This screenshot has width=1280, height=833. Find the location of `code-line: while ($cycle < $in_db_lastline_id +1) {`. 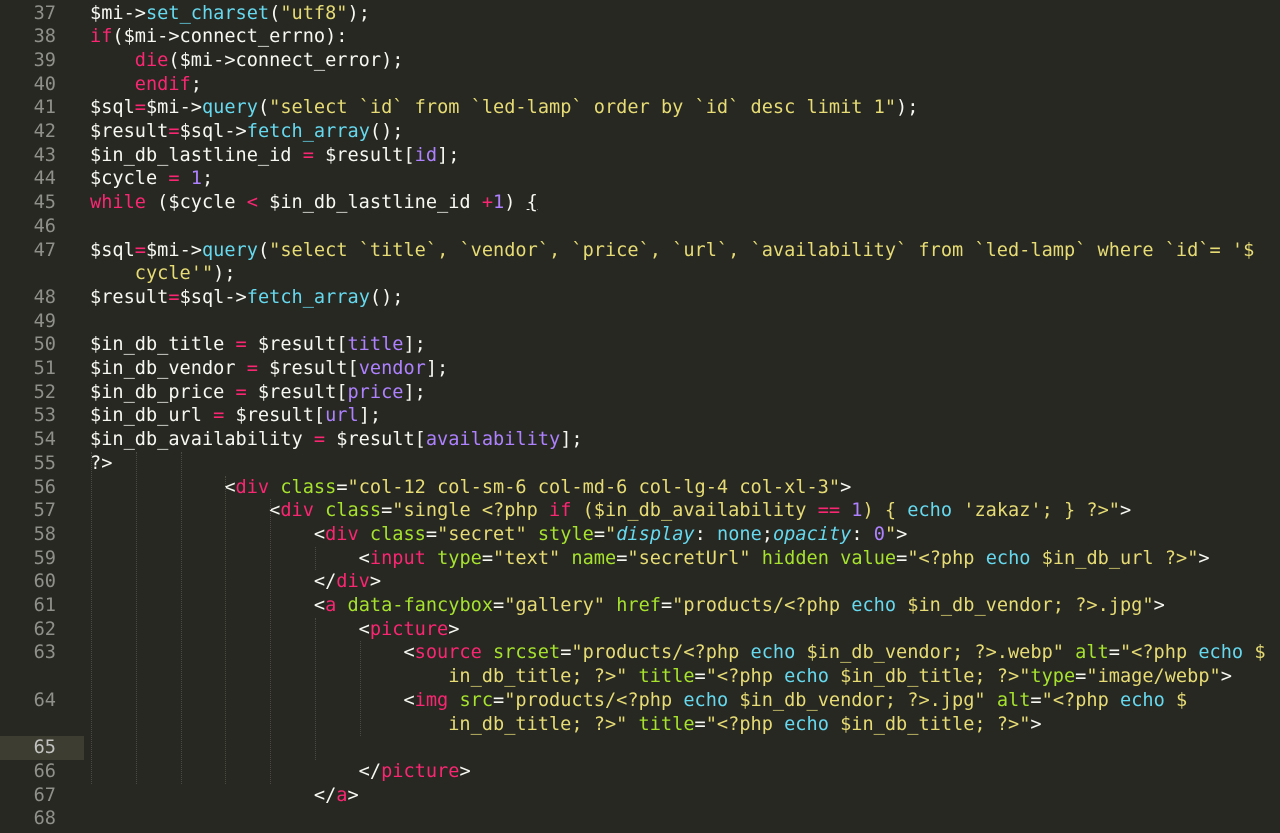

code-line: while ($cycle < $in_db_lastline_id +1) { is located at coordinates (685, 203).